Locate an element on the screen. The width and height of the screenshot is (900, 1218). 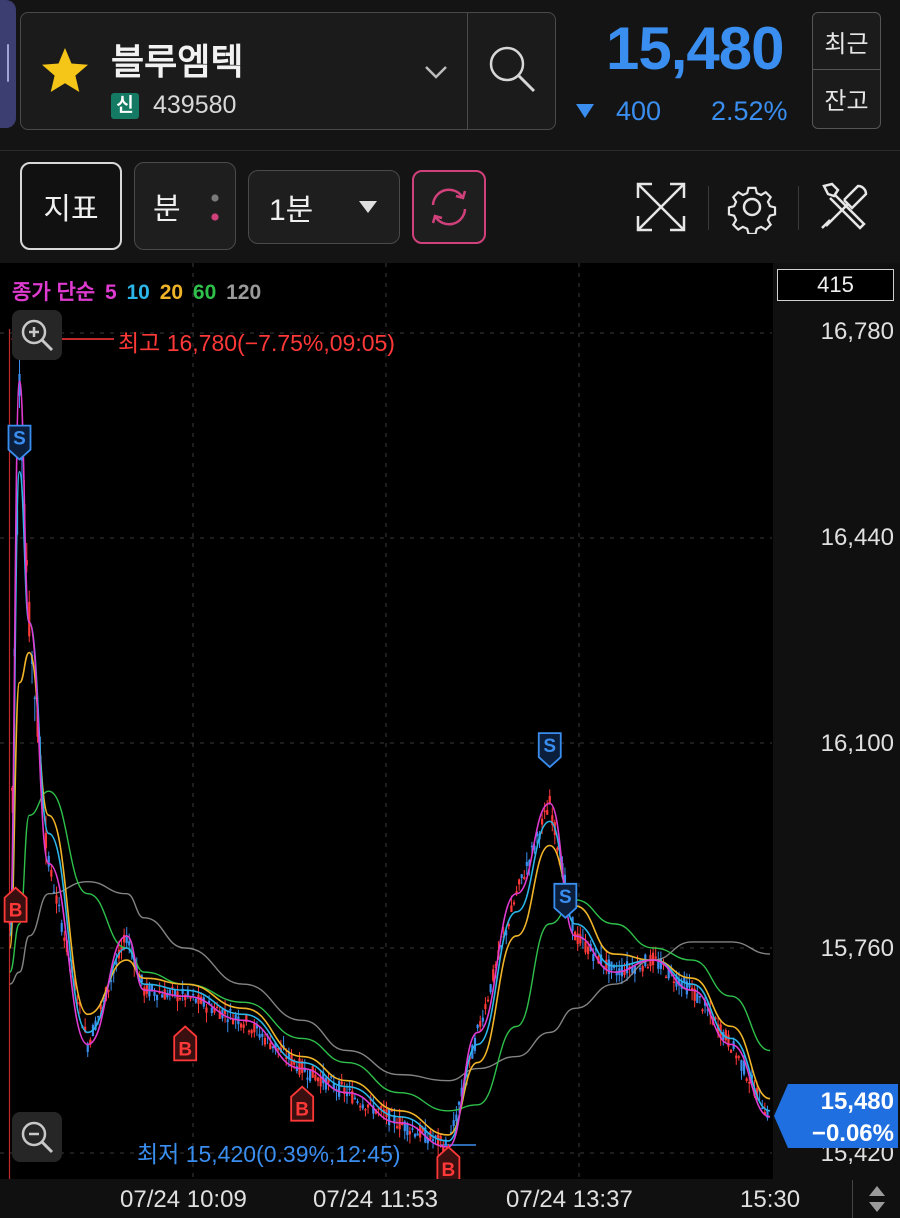
refresh-icon is located at coordinates (449, 207).